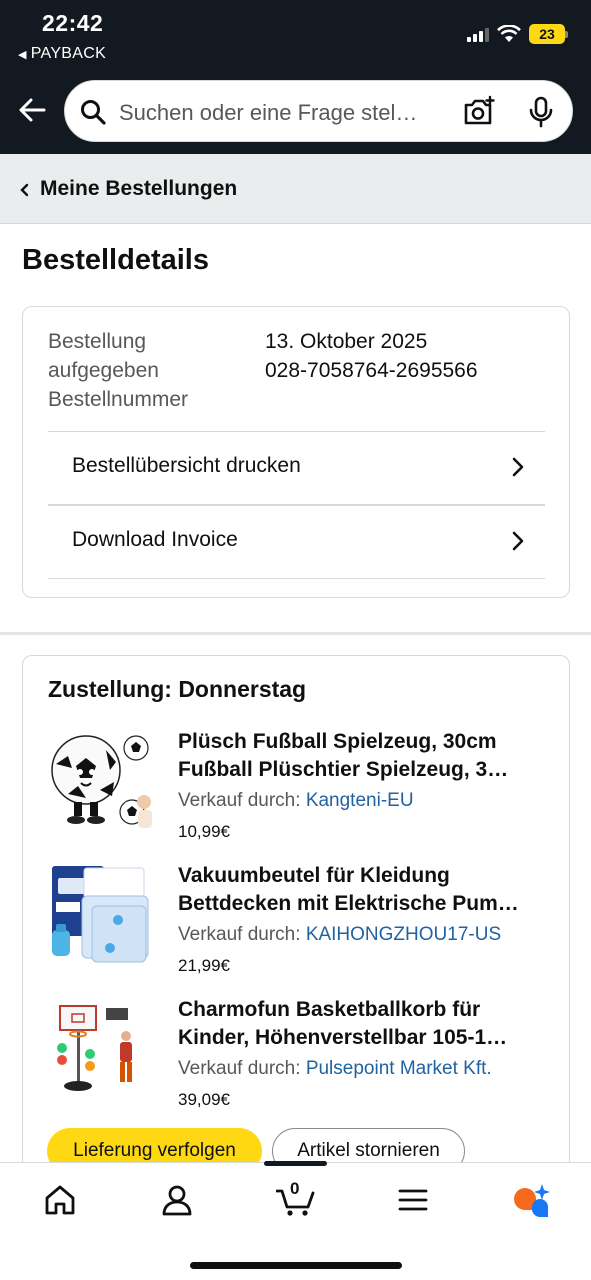  Describe the element at coordinates (296, 542) in the screenshot. I see `download-invoice-link: Download Invoice` at that location.